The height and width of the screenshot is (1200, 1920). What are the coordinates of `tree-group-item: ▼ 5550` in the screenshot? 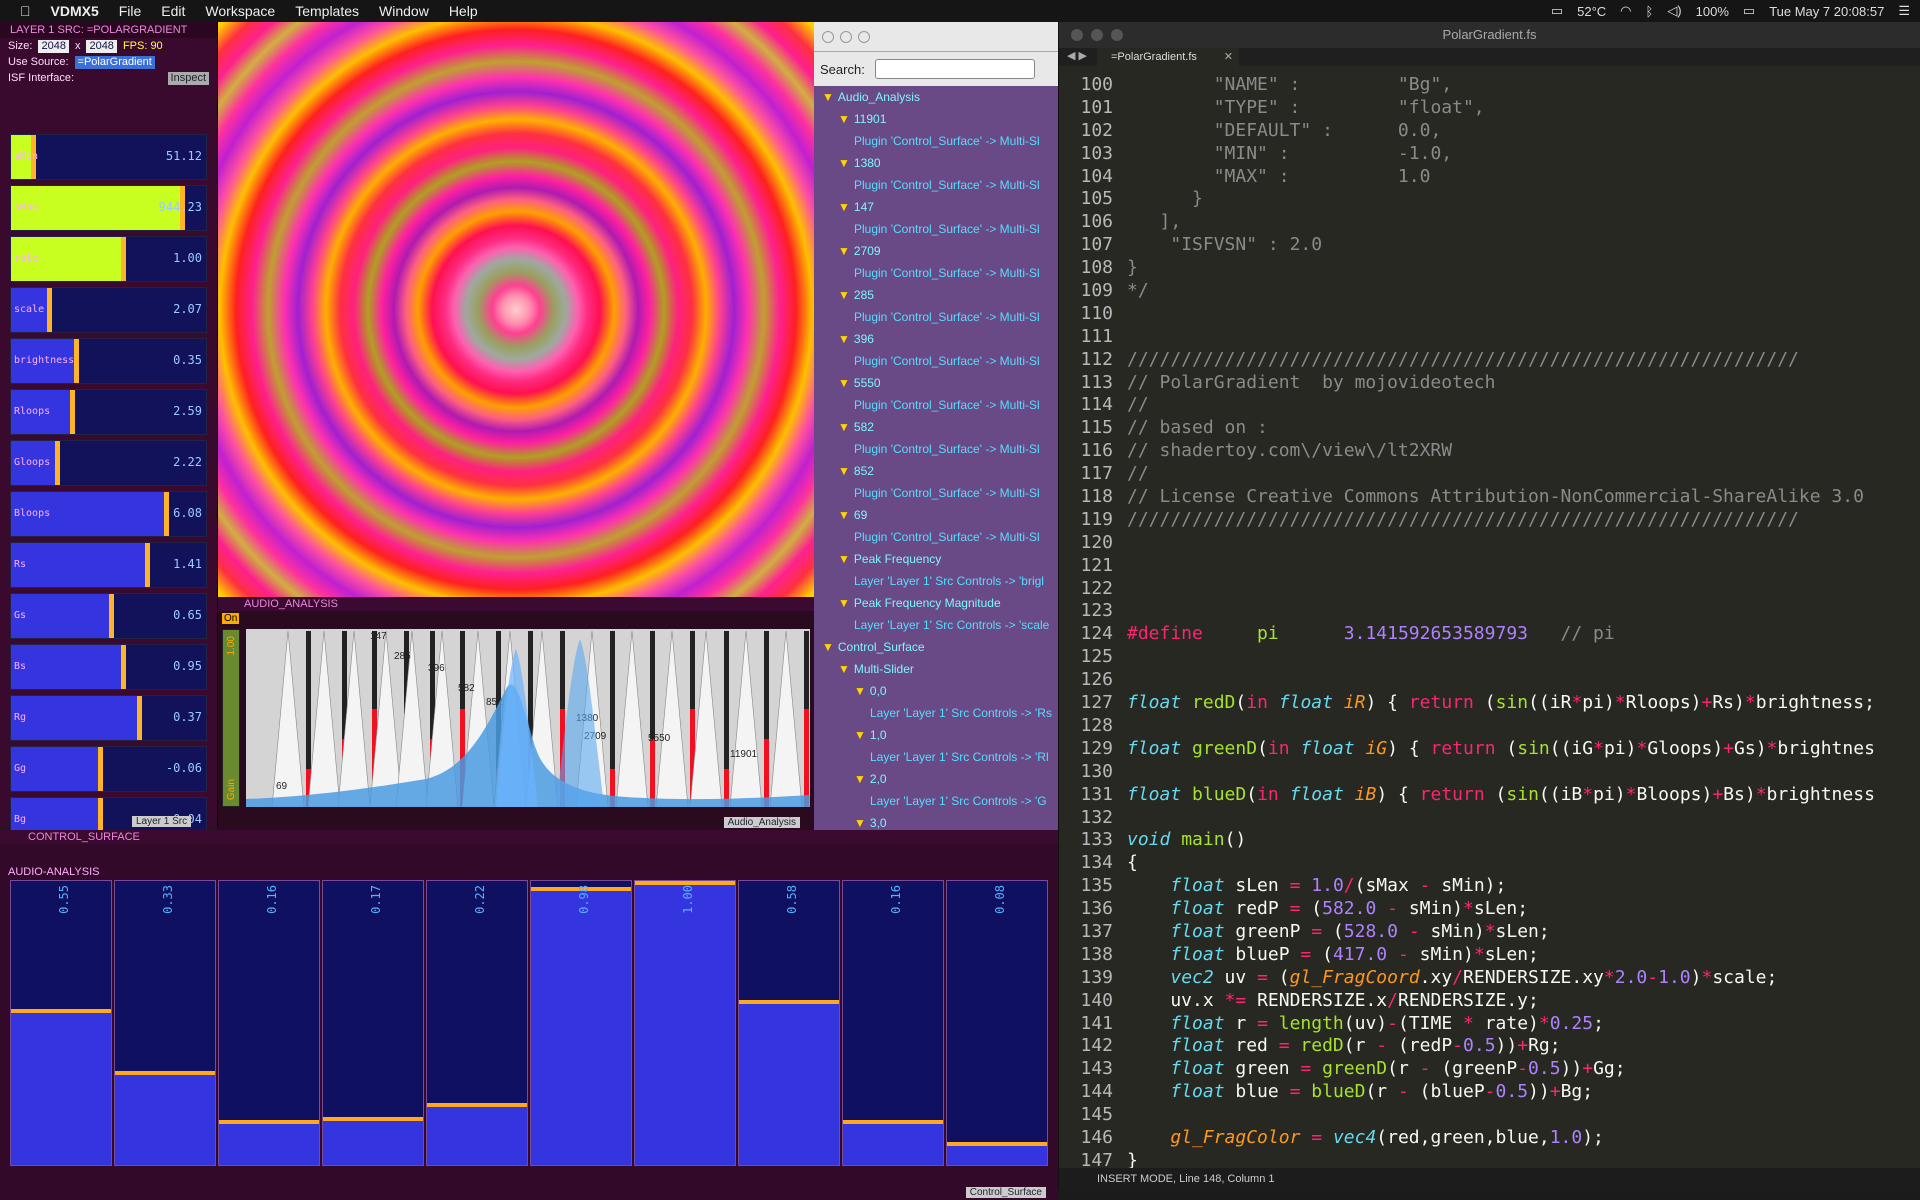 It's located at (936, 383).